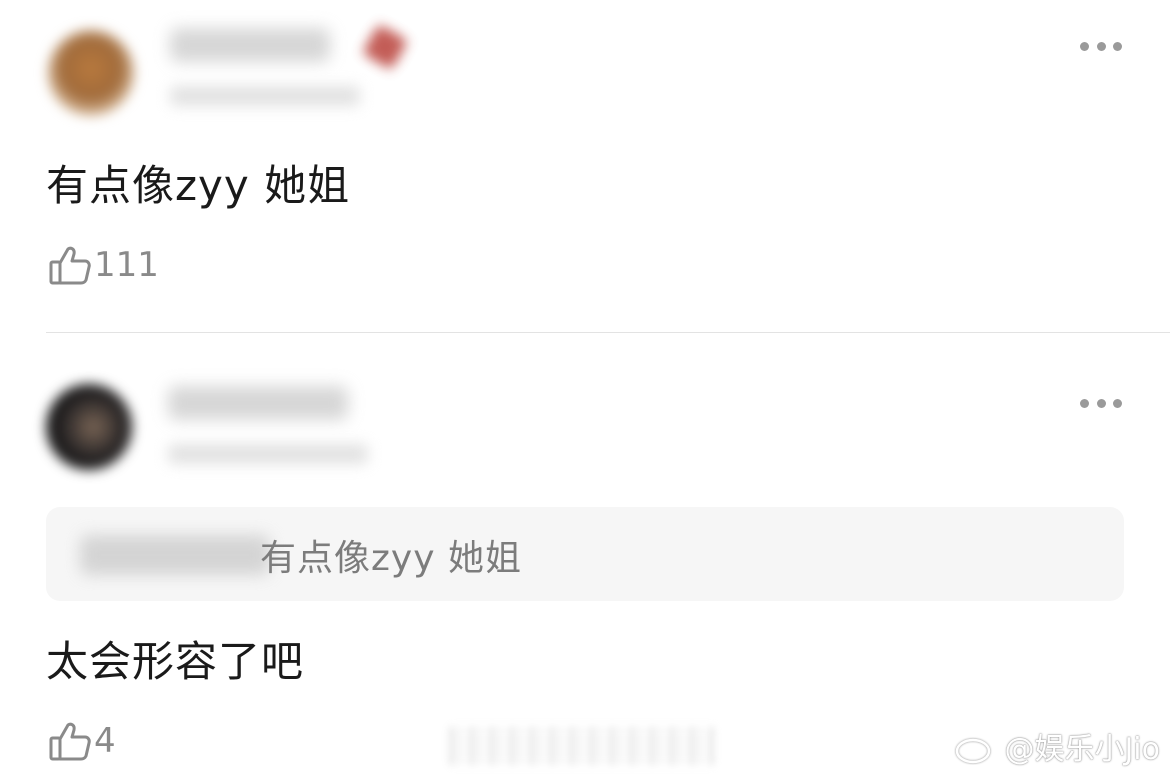 Image resolution: width=1170 pixels, height=776 pixels. Describe the element at coordinates (126, 265) in the screenshot. I see `like-count: 111` at that location.